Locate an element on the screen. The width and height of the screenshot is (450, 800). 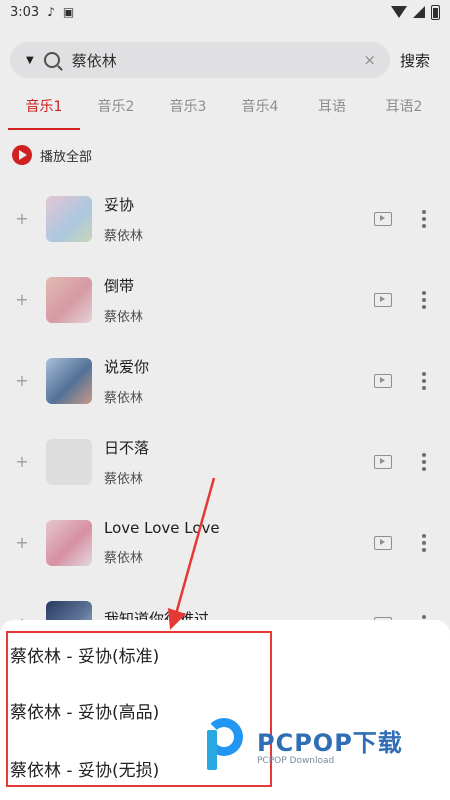
pcpop-logo-icon is located at coordinates (227, 744).